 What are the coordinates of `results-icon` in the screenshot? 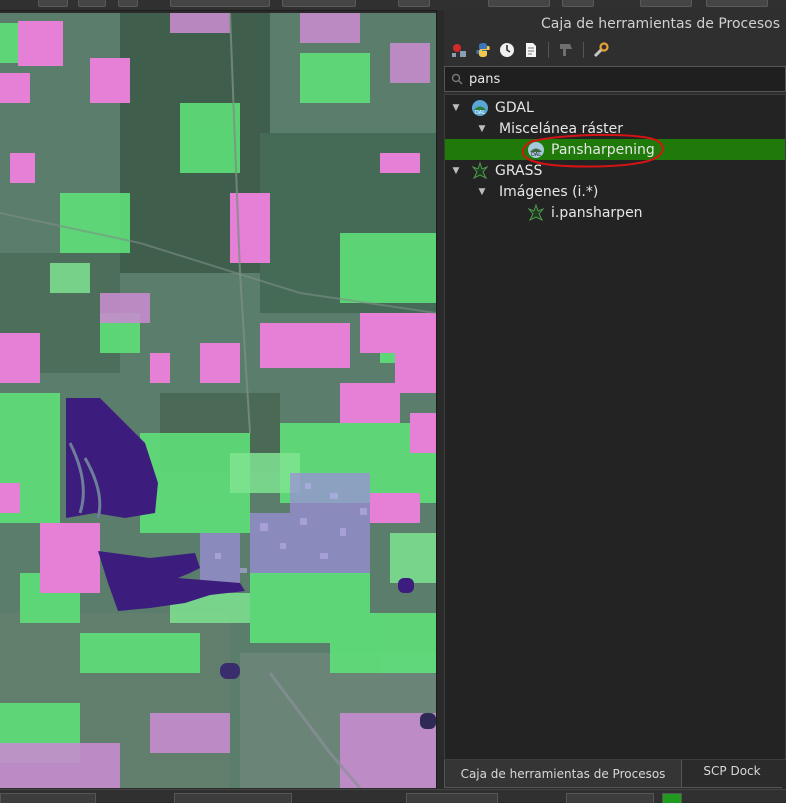 It's located at (531, 50).